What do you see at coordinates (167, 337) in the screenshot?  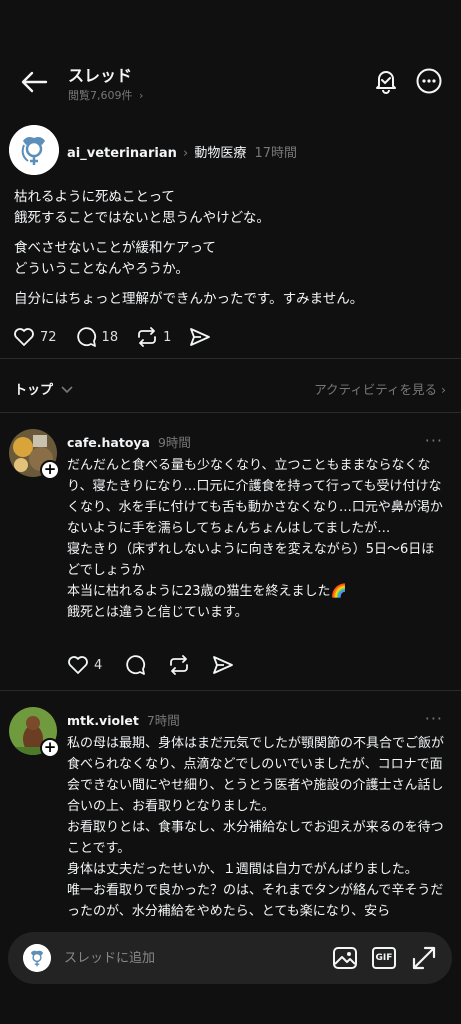 I see `repost-count: 1` at bounding box center [167, 337].